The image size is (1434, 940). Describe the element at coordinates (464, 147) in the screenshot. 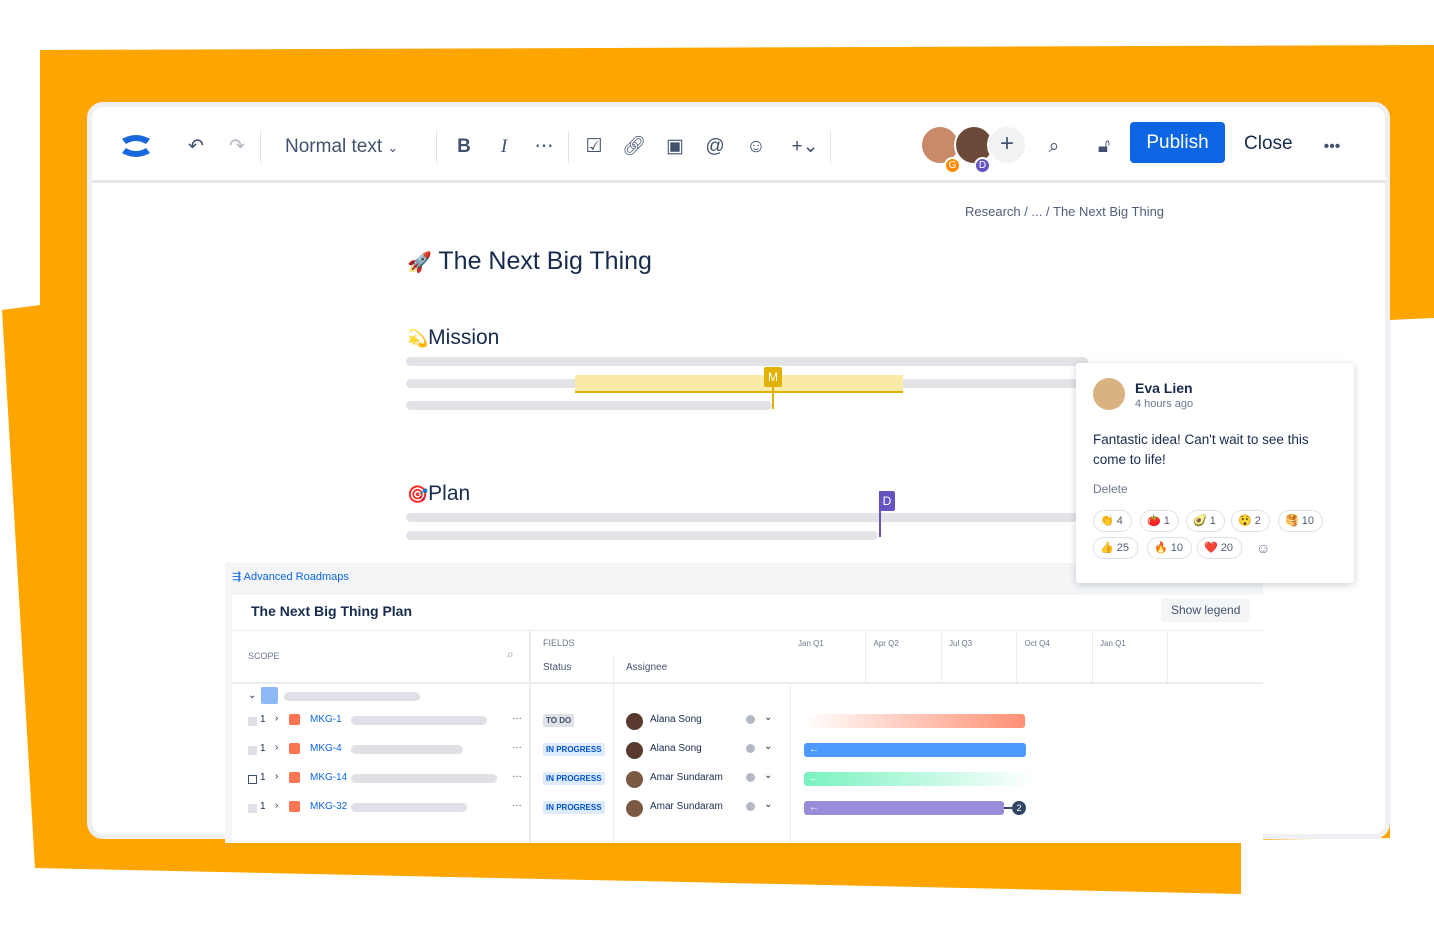

I see `bold-icon: B` at that location.